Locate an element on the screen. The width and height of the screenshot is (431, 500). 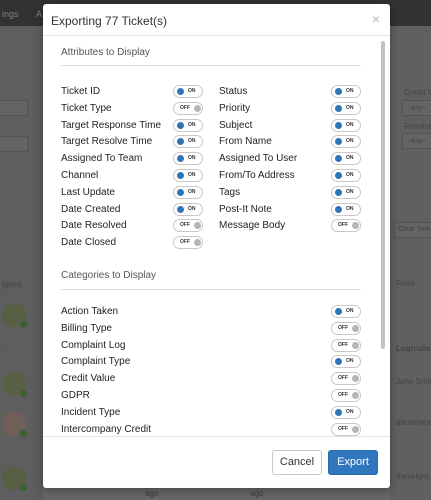
option-label: Target Response Time is located at coordinates (111, 125).